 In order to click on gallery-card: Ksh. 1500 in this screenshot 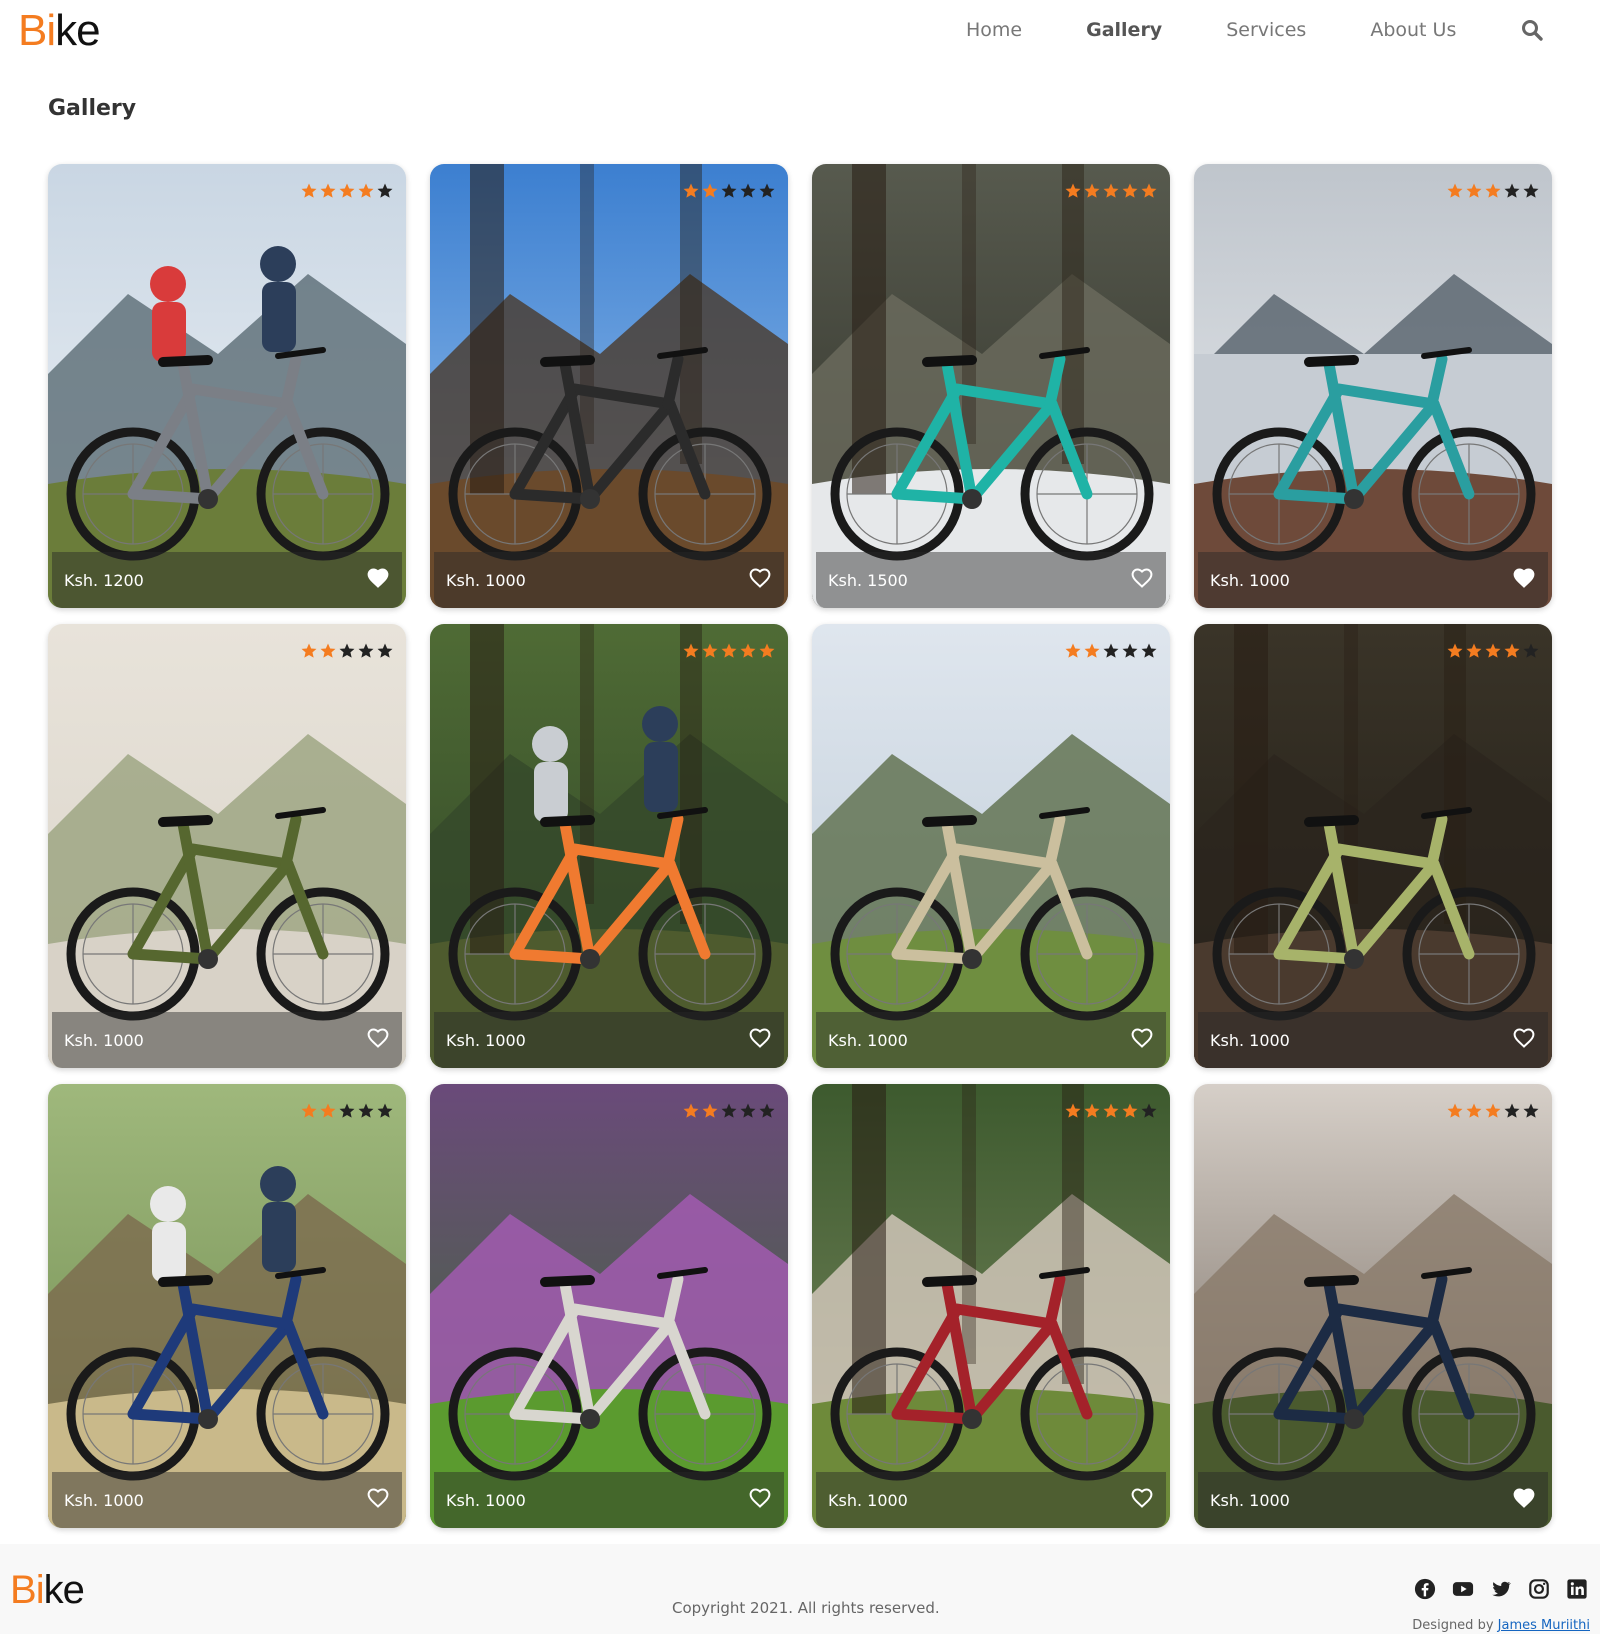, I will do `click(991, 386)`.